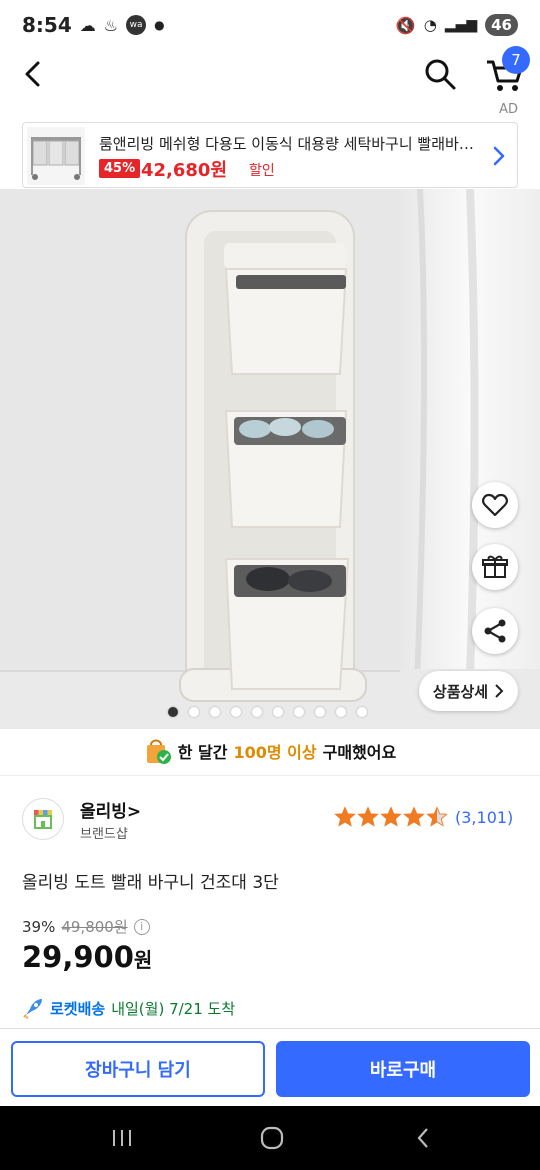  Describe the element at coordinates (138, 1069) in the screenshot. I see `add-to-cart-button: 장바구니 담기` at that location.